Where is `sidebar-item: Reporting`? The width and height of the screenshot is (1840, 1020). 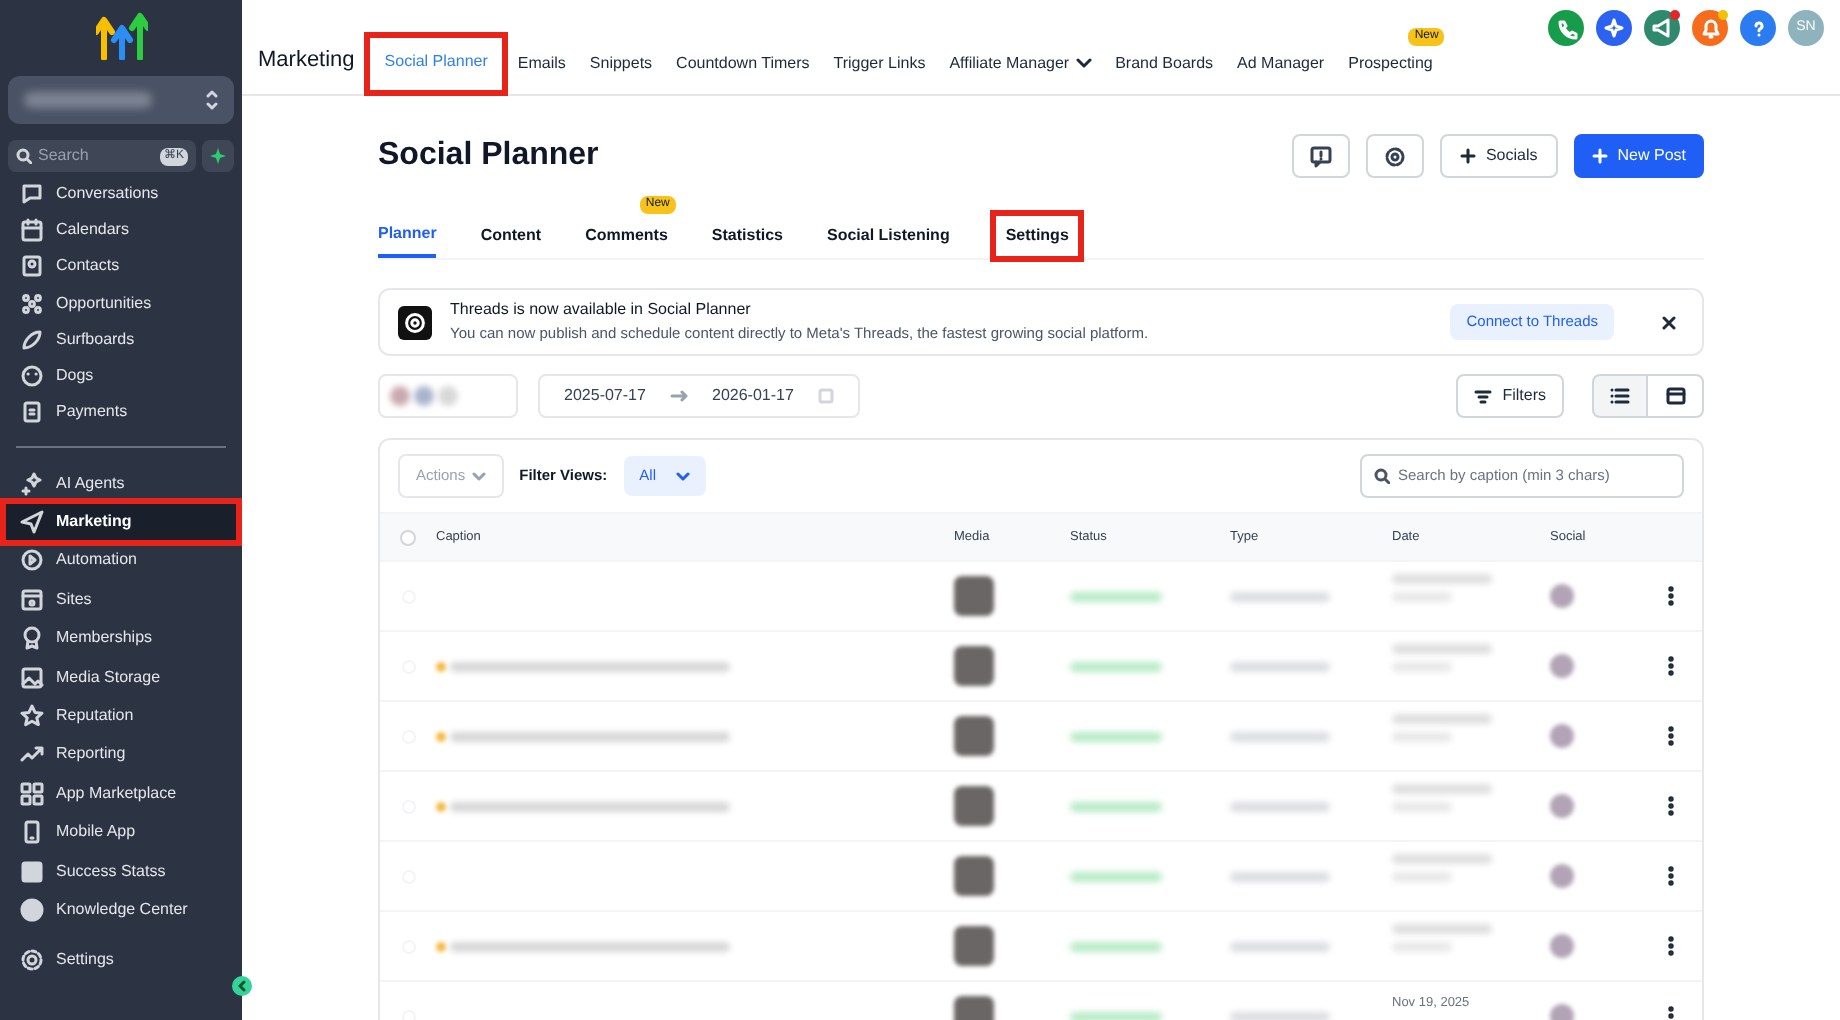 sidebar-item: Reporting is located at coordinates (121, 755).